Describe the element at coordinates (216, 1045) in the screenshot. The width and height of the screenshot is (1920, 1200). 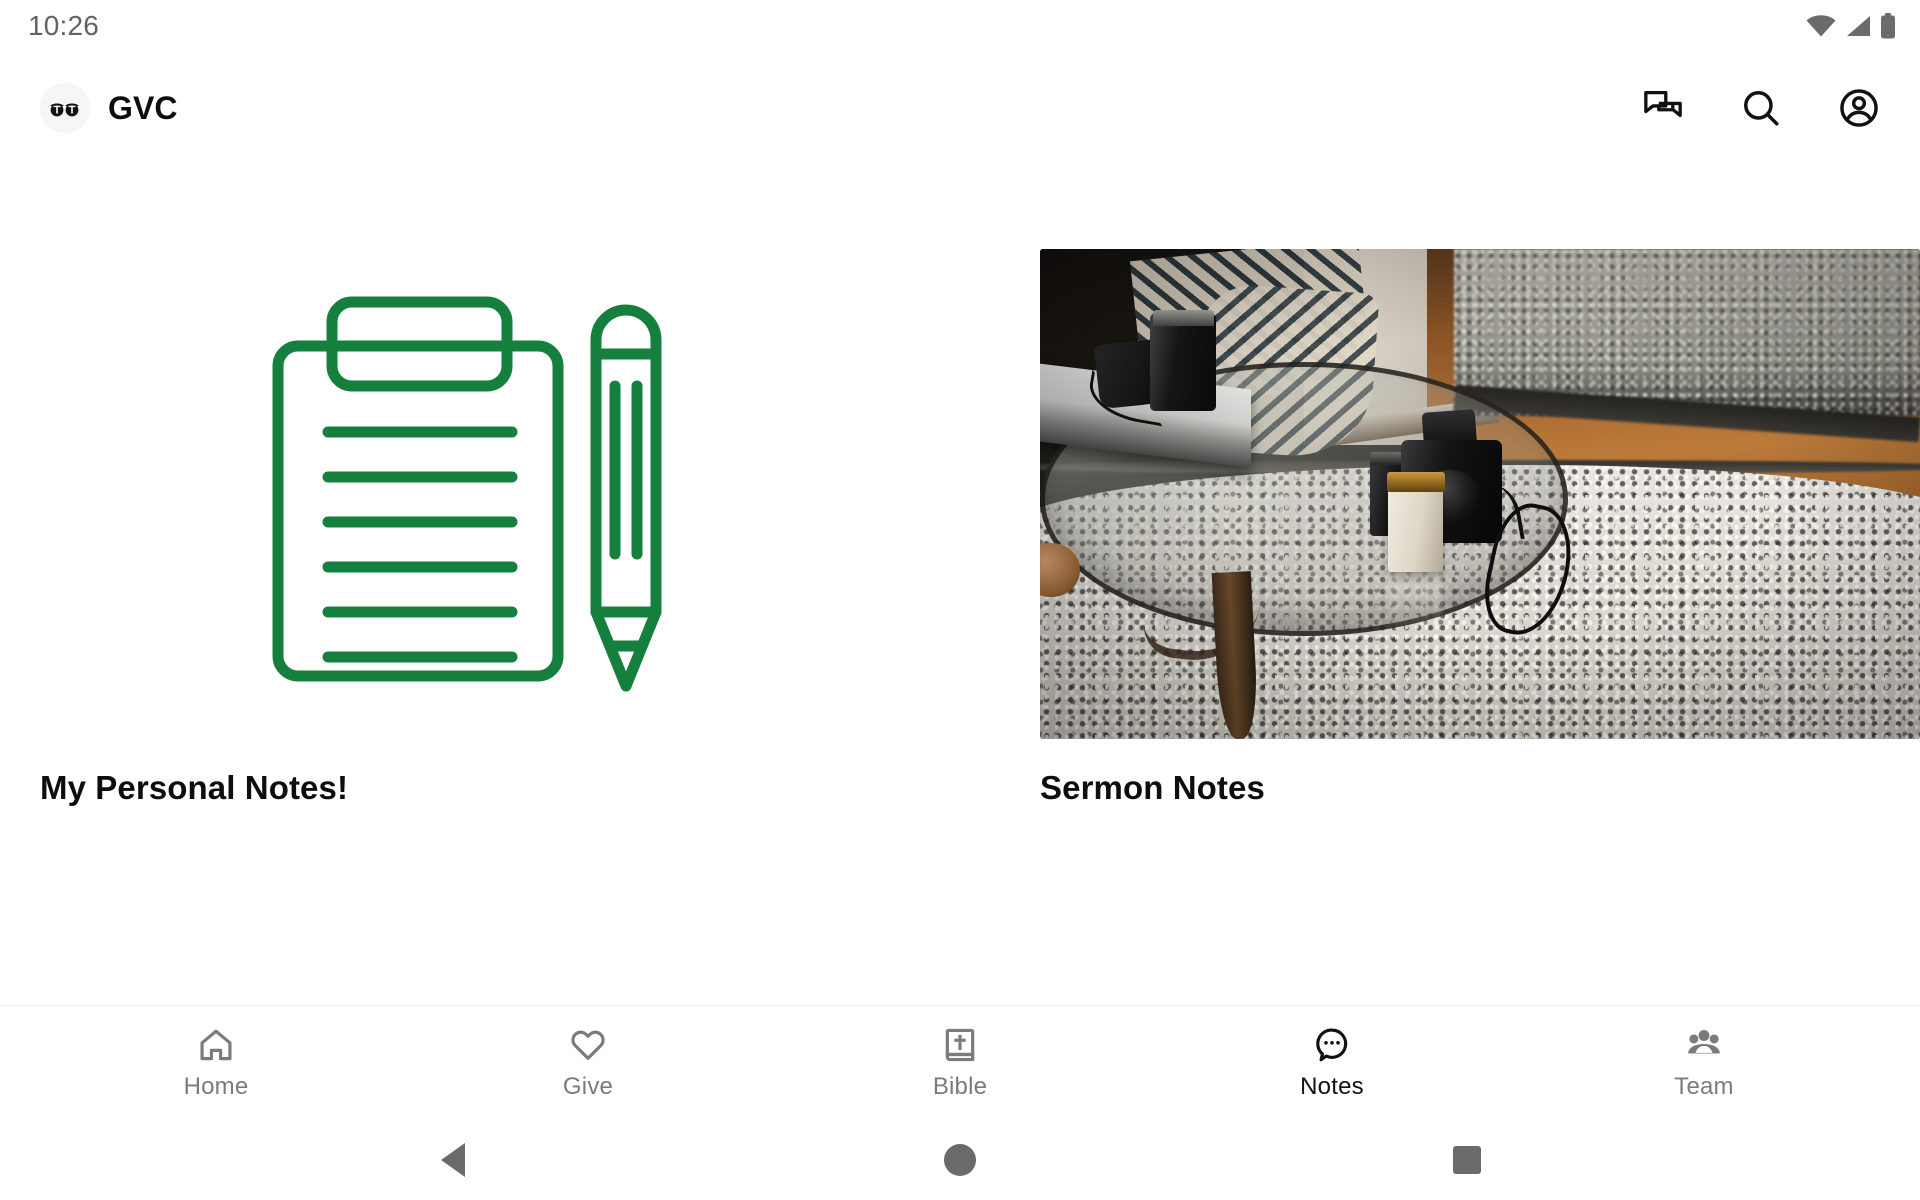
I see `home-icon` at that location.